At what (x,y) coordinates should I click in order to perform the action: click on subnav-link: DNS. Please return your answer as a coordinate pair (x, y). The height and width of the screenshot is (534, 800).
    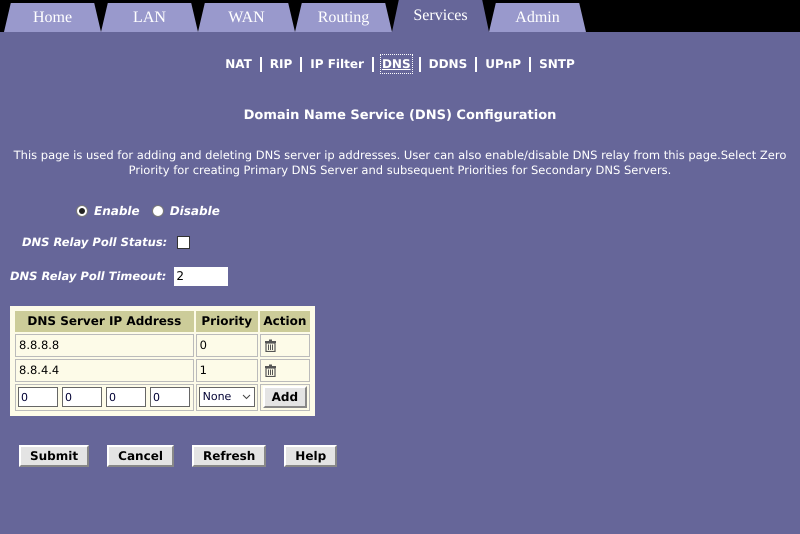
    Looking at the image, I should click on (396, 64).